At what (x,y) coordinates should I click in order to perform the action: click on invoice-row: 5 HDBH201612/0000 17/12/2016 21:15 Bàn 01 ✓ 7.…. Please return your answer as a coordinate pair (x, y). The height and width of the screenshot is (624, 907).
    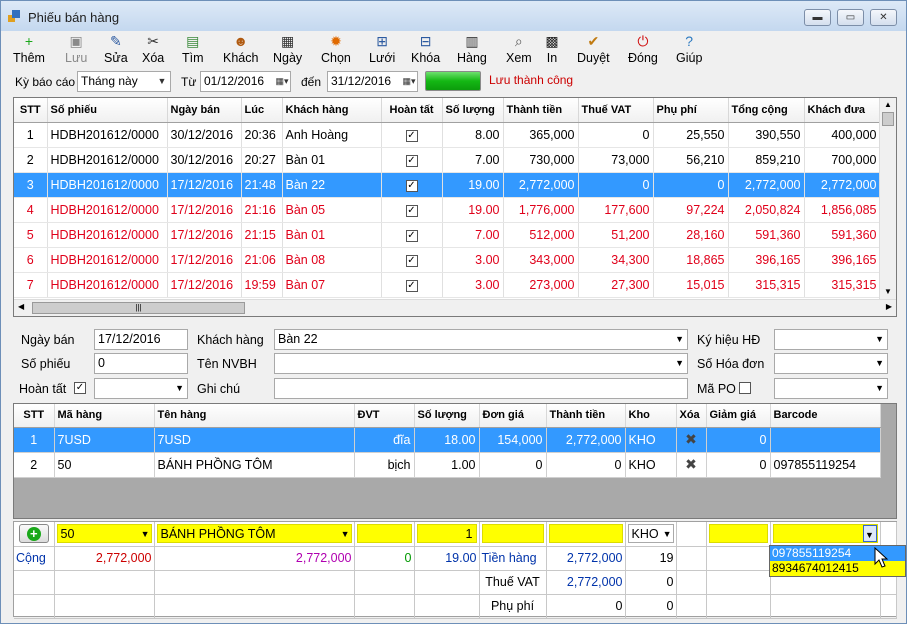
    Looking at the image, I should click on (447, 235).